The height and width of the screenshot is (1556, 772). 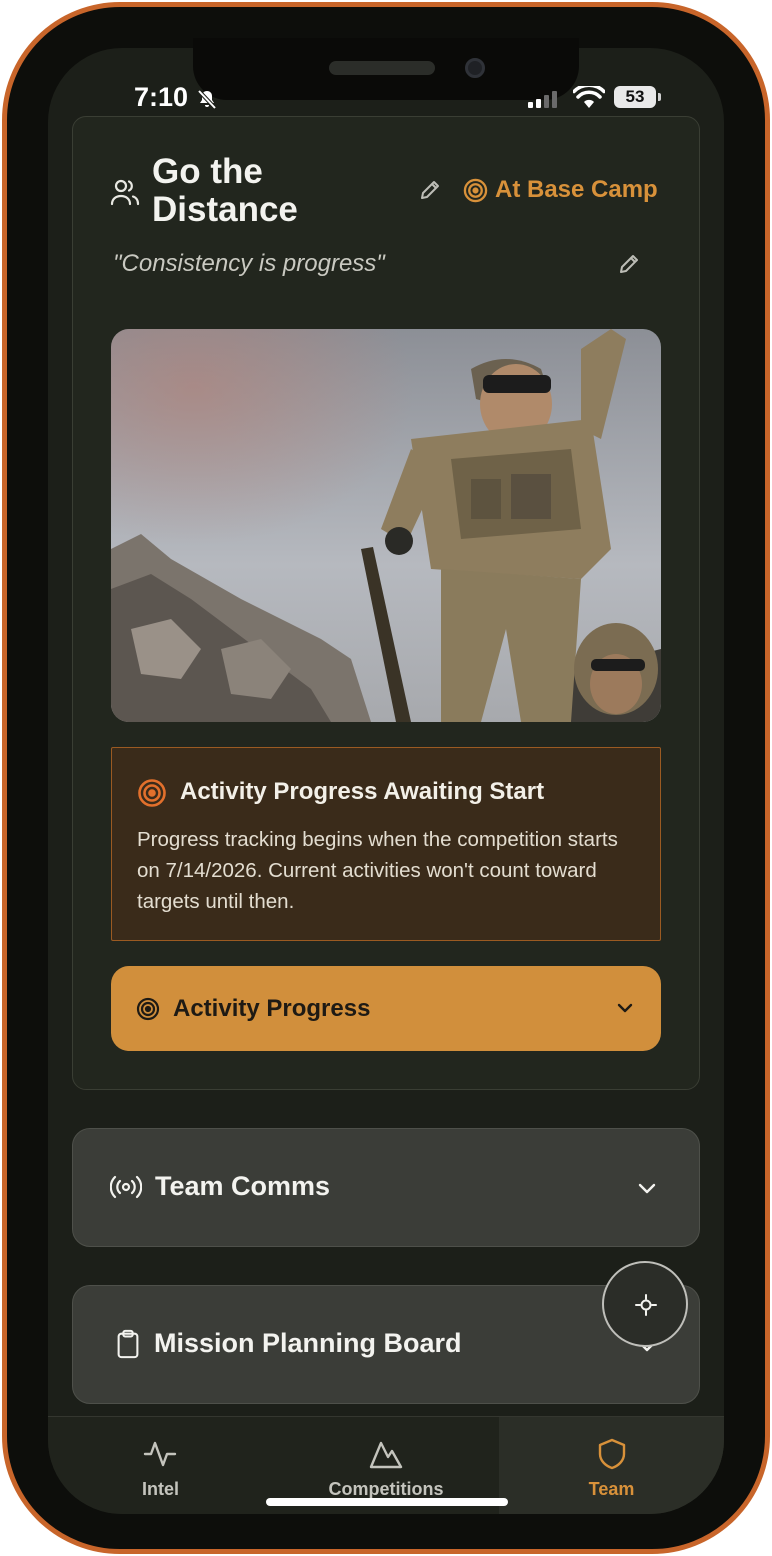 I want to click on mountain-icon, so click(x=386, y=1455).